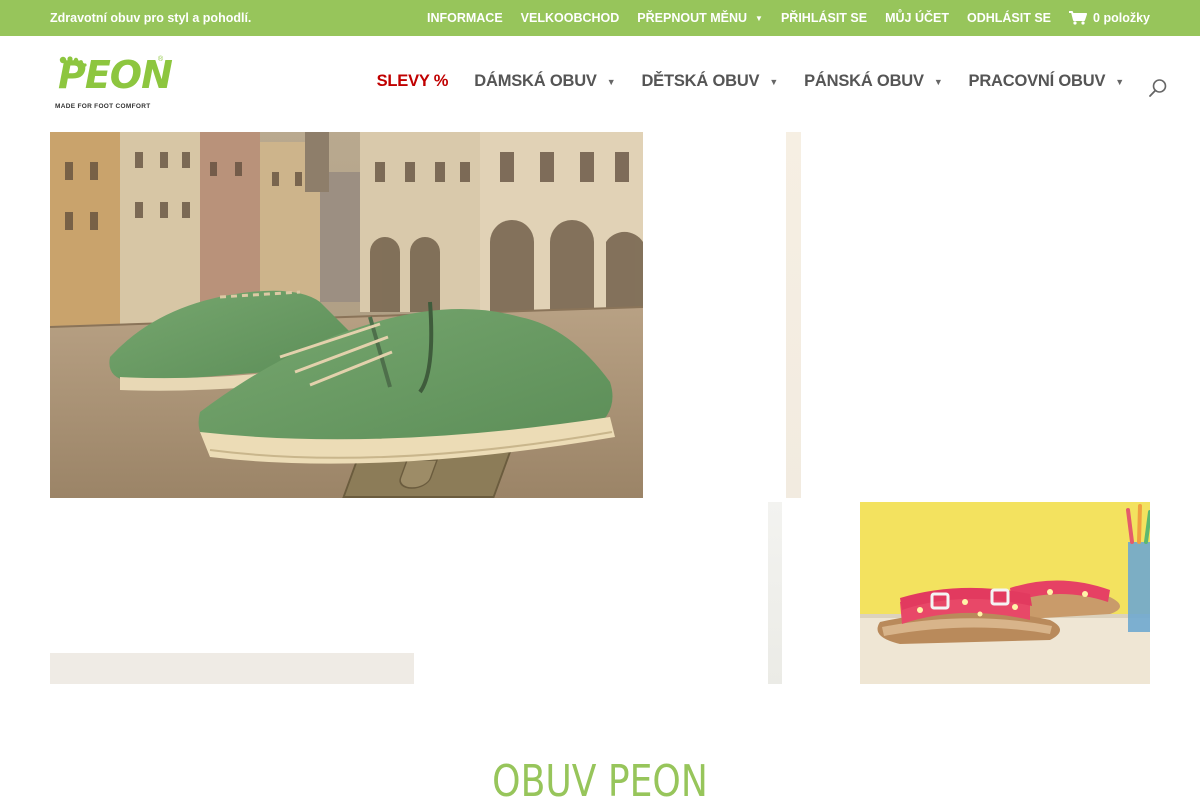  I want to click on top-link-label: PŘEPNOUT MĚNU, so click(692, 18).